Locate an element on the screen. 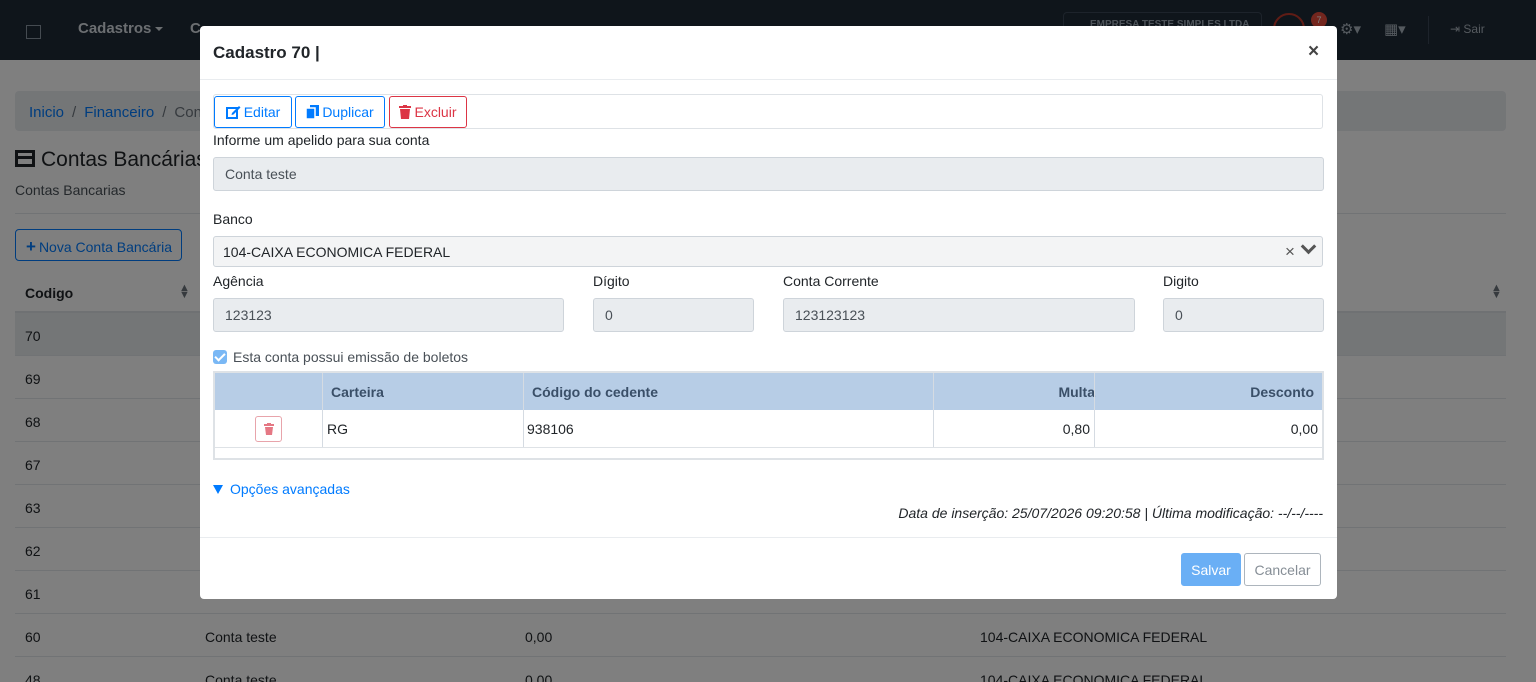 The image size is (1536, 682). close-icon: × is located at coordinates (1313, 52).